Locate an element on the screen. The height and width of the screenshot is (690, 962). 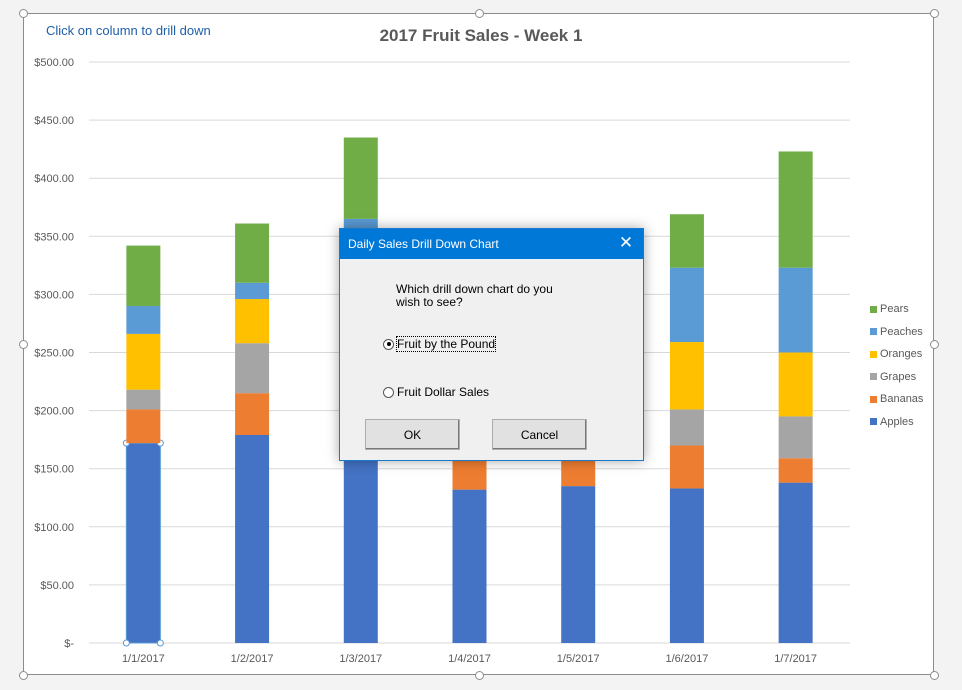
y-tick-label: $150.00 is located at coordinates (54, 470).